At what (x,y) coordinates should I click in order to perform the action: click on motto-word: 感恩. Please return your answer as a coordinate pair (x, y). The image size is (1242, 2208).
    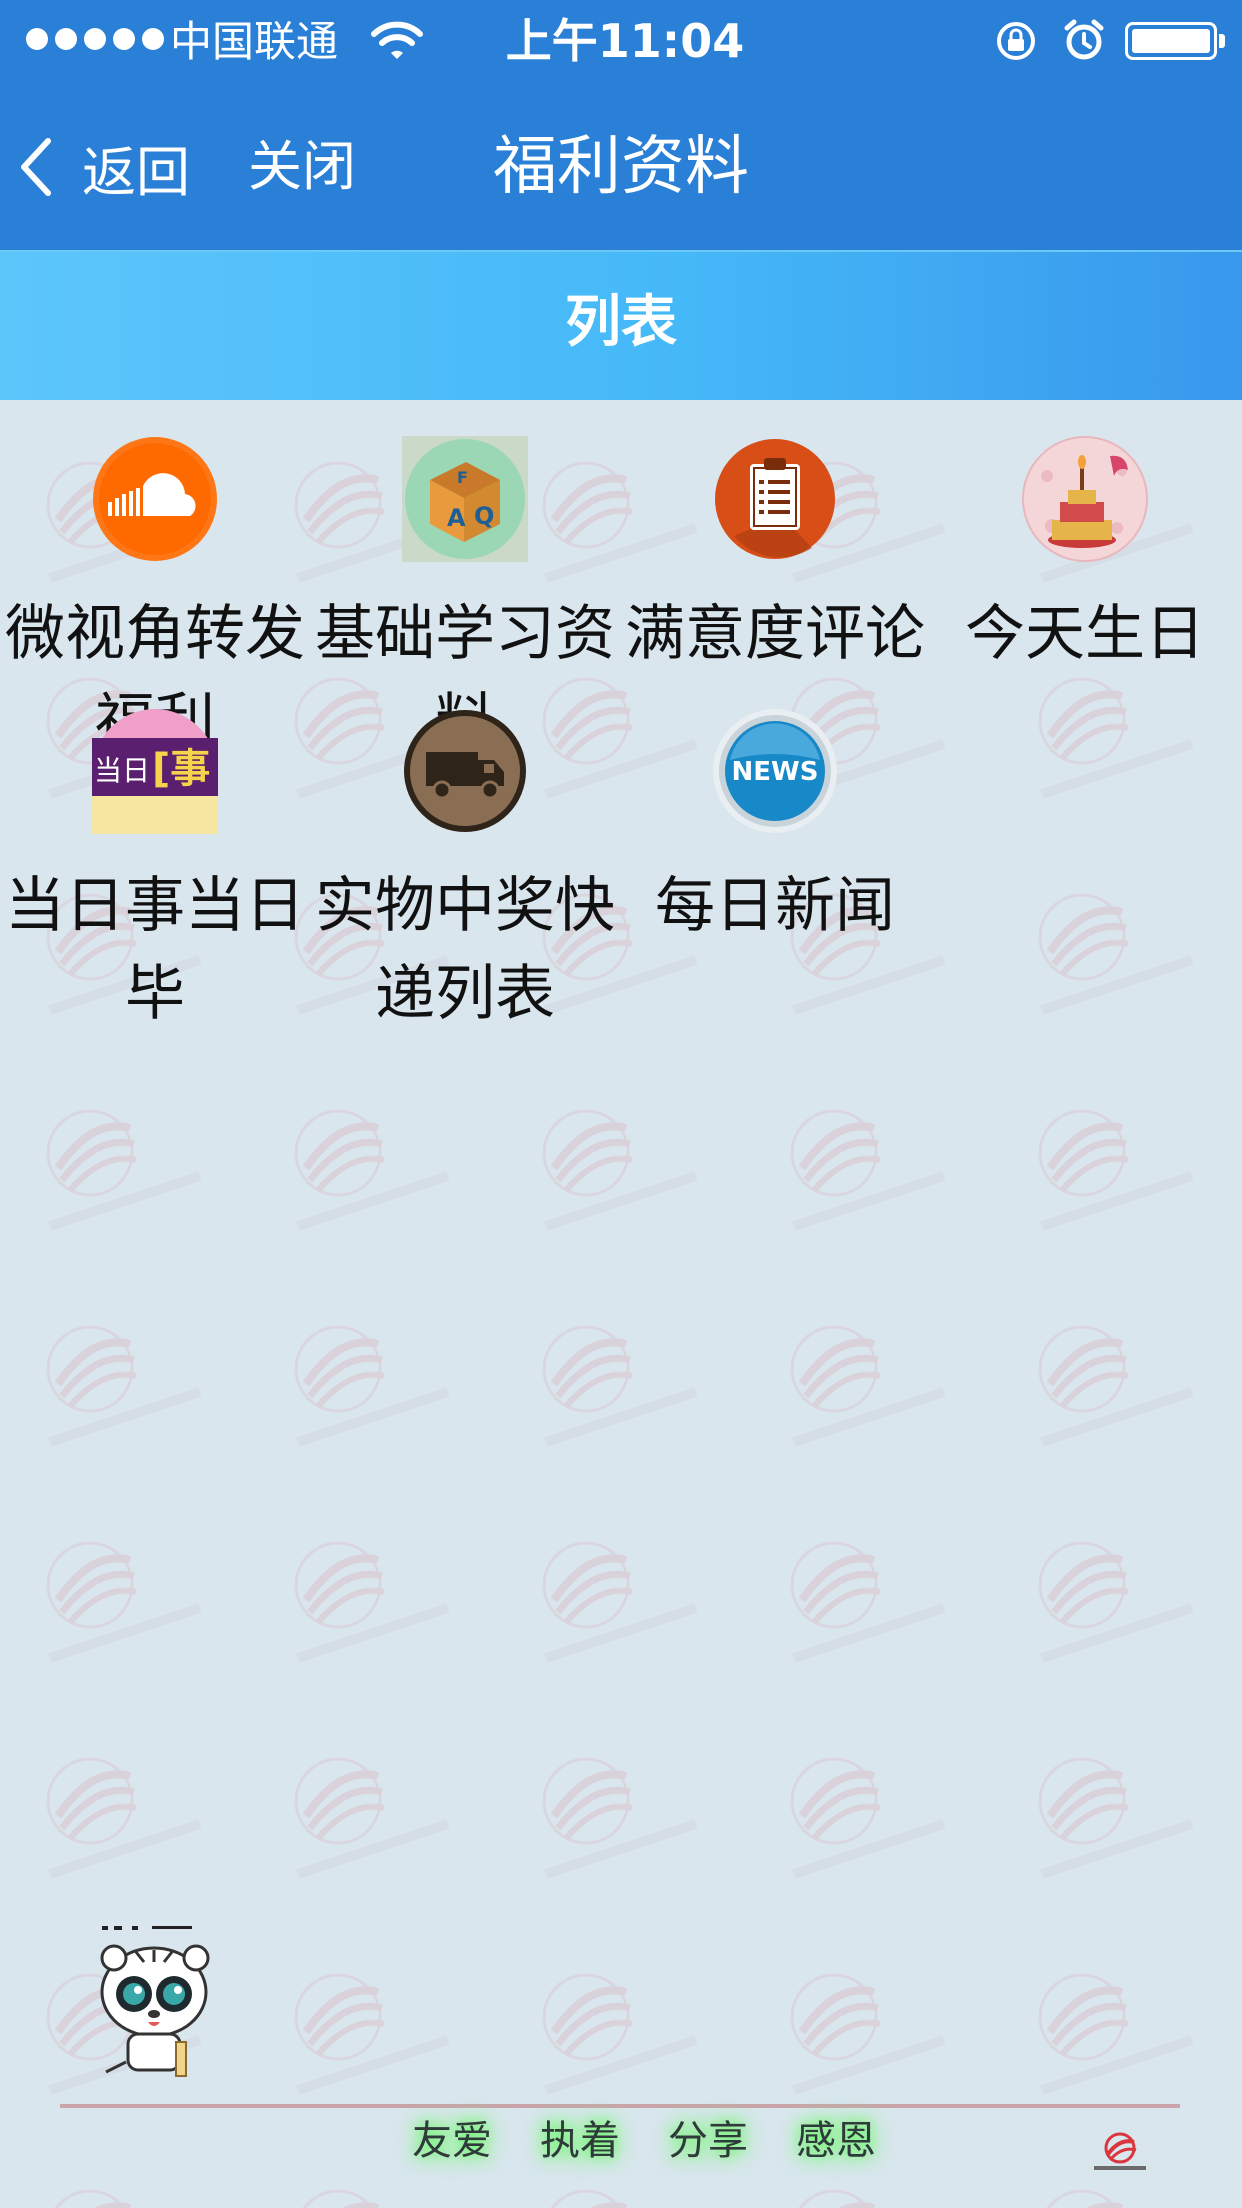
    Looking at the image, I should click on (836, 2141).